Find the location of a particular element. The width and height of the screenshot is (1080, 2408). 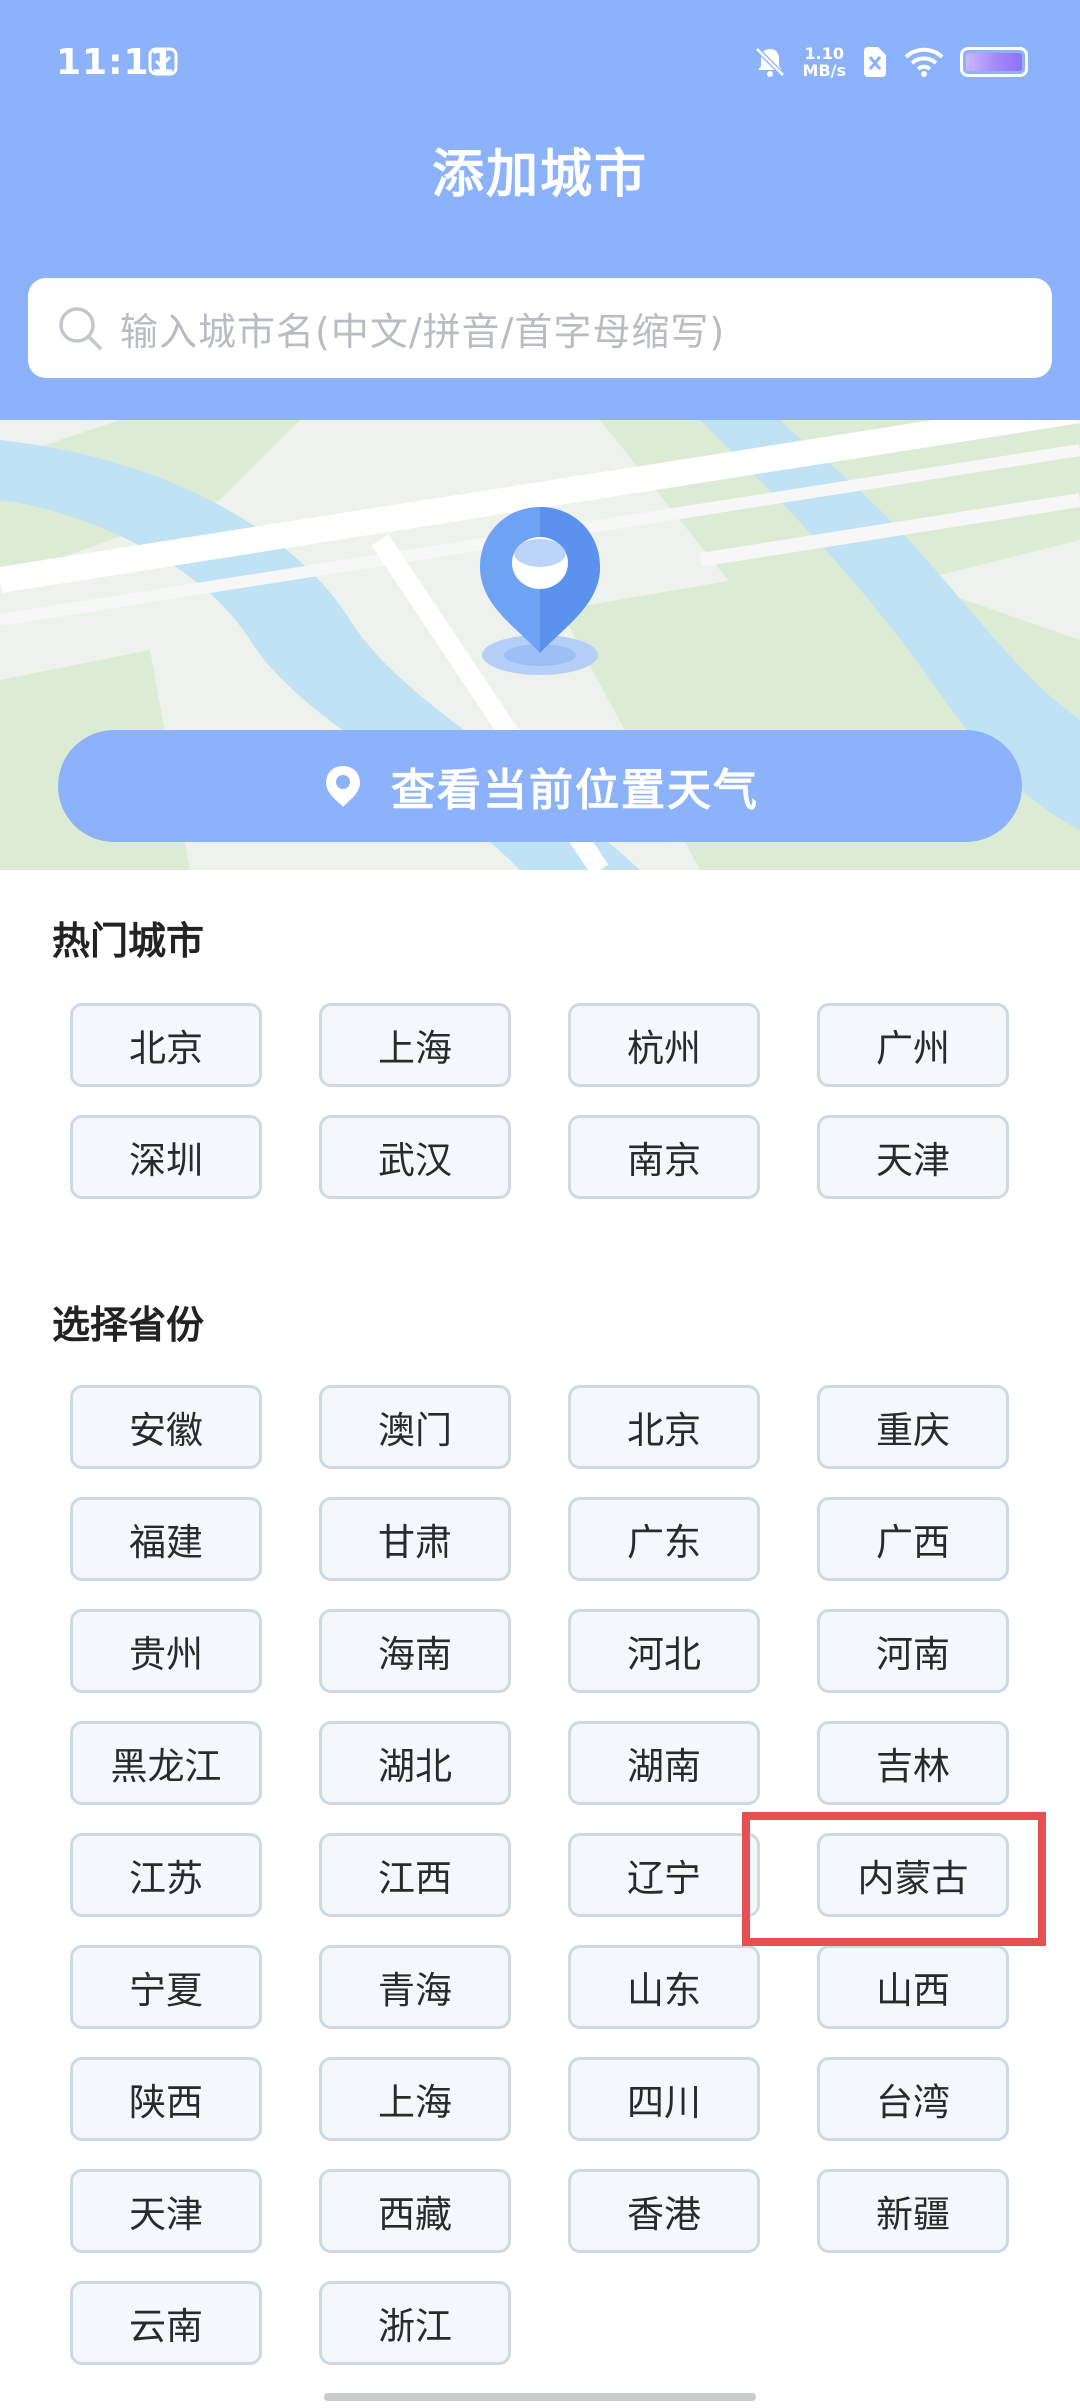

highlight-box is located at coordinates (894, 1879).